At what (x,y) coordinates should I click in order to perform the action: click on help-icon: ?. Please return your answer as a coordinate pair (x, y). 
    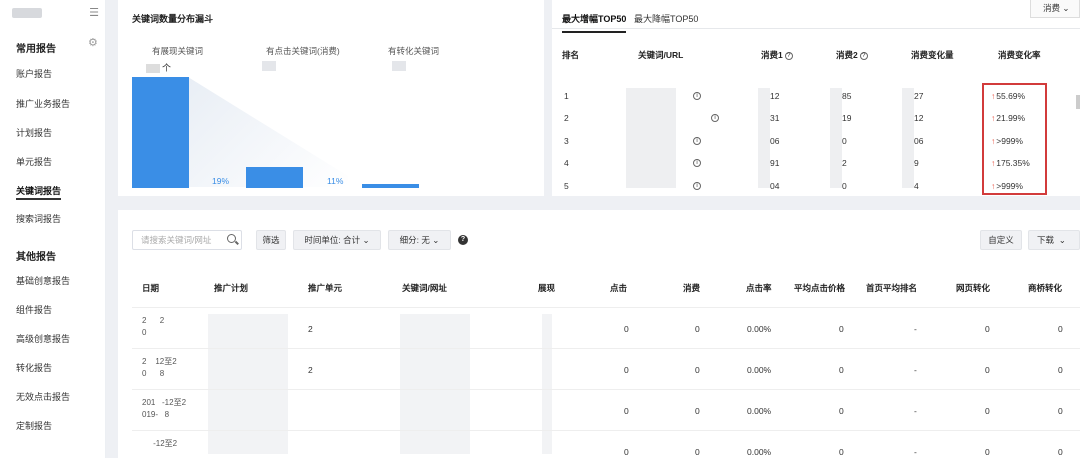
    Looking at the image, I should click on (463, 240).